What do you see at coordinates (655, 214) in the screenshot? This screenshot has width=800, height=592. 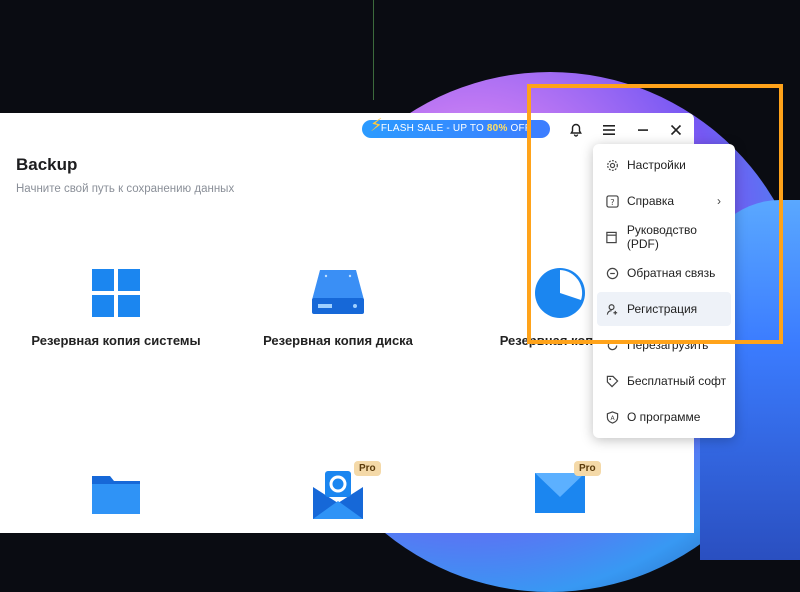 I see `highlight-frame` at bounding box center [655, 214].